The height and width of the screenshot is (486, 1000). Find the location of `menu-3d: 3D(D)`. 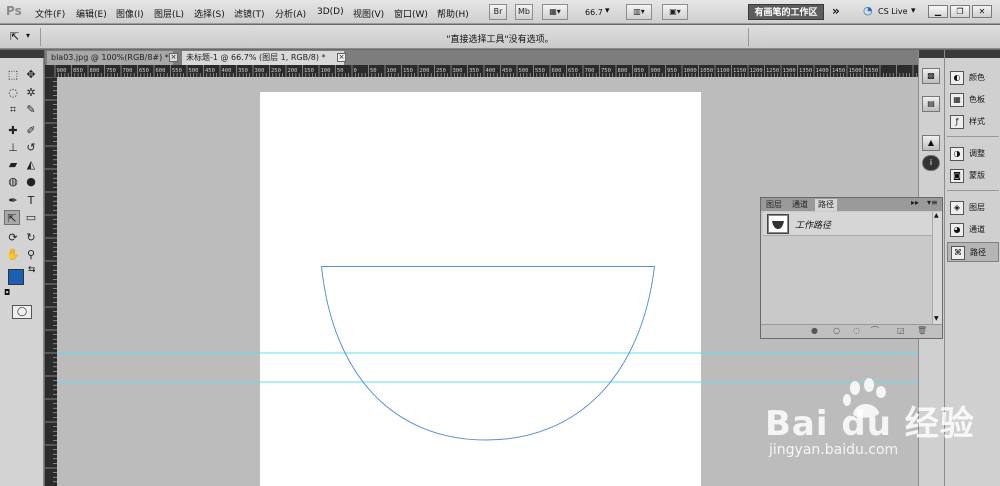

menu-3d: 3D(D) is located at coordinates (330, 12).